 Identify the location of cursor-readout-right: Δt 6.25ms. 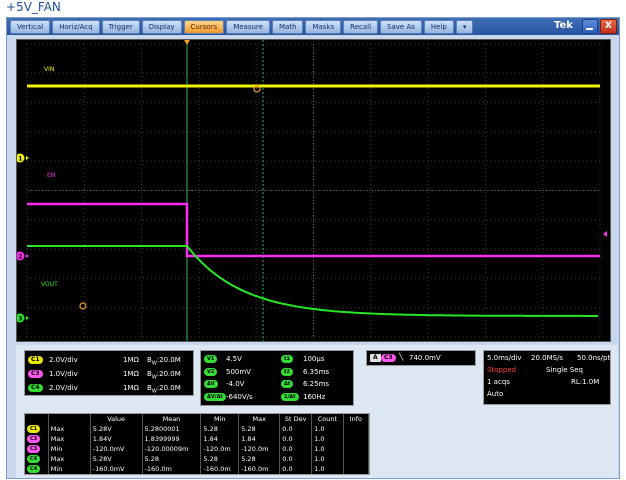
(317, 384).